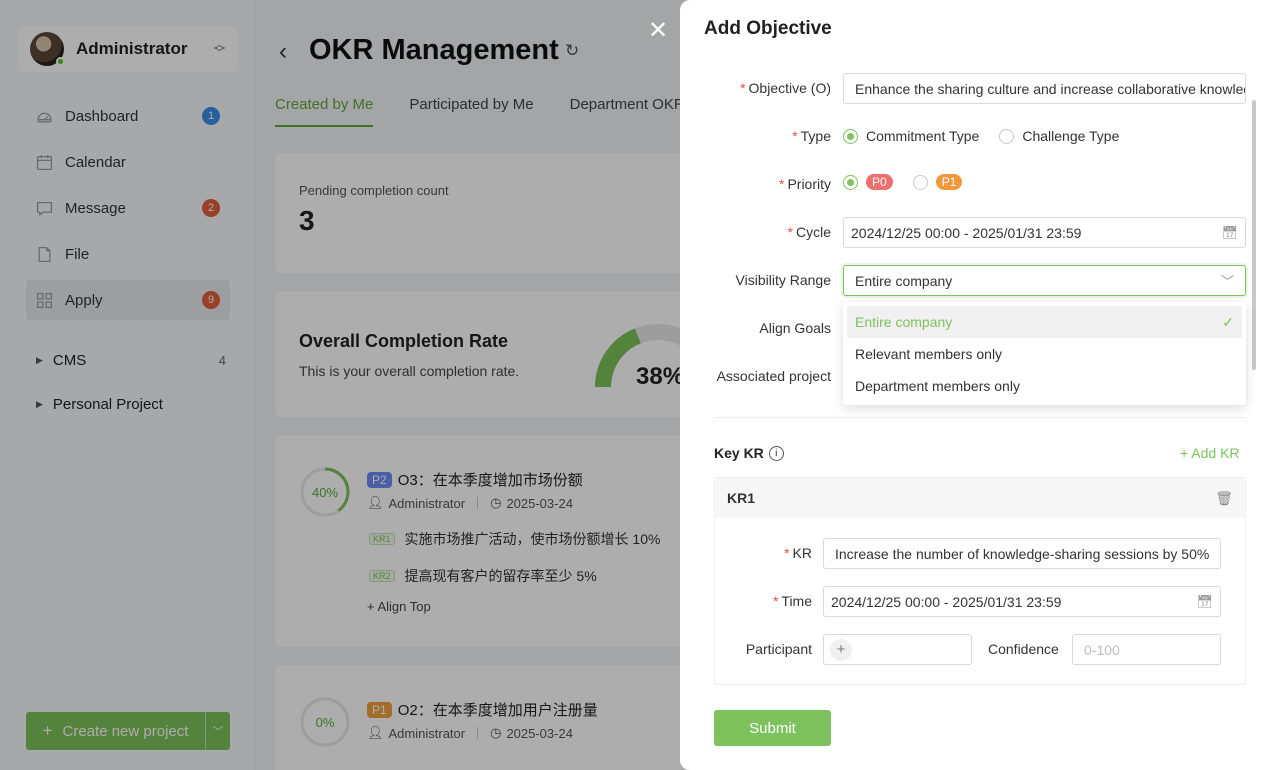 The width and height of the screenshot is (1280, 770). What do you see at coordinates (1228, 321) in the screenshot?
I see `check-icon: ✓` at bounding box center [1228, 321].